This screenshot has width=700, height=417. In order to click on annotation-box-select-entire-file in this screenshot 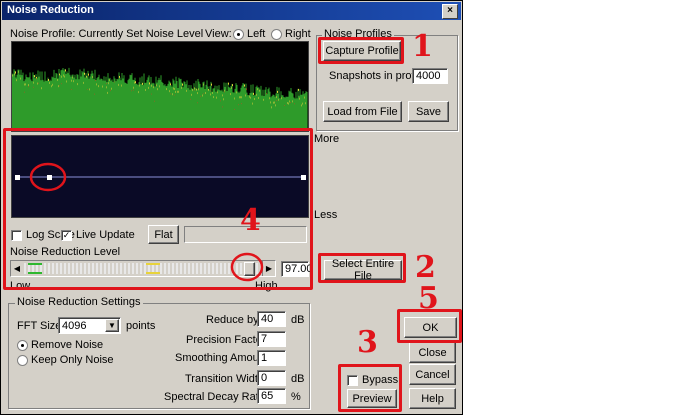, I will do `click(362, 268)`.